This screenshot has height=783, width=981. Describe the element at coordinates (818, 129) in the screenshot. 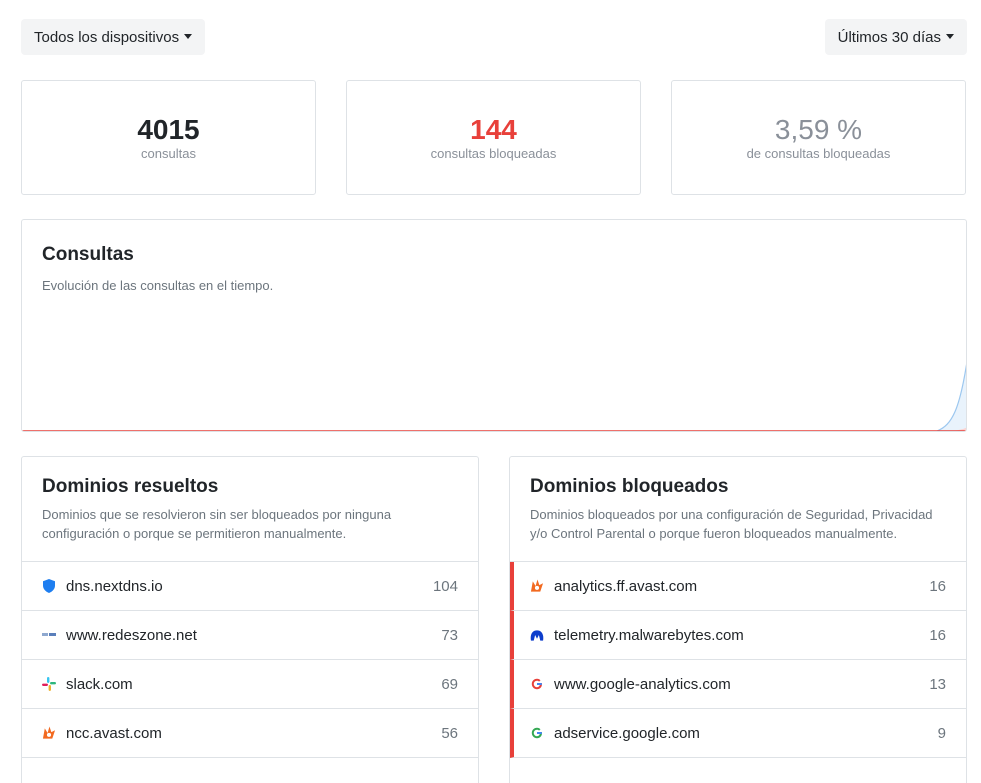

I see `ratio-value: 3,59 %` at that location.